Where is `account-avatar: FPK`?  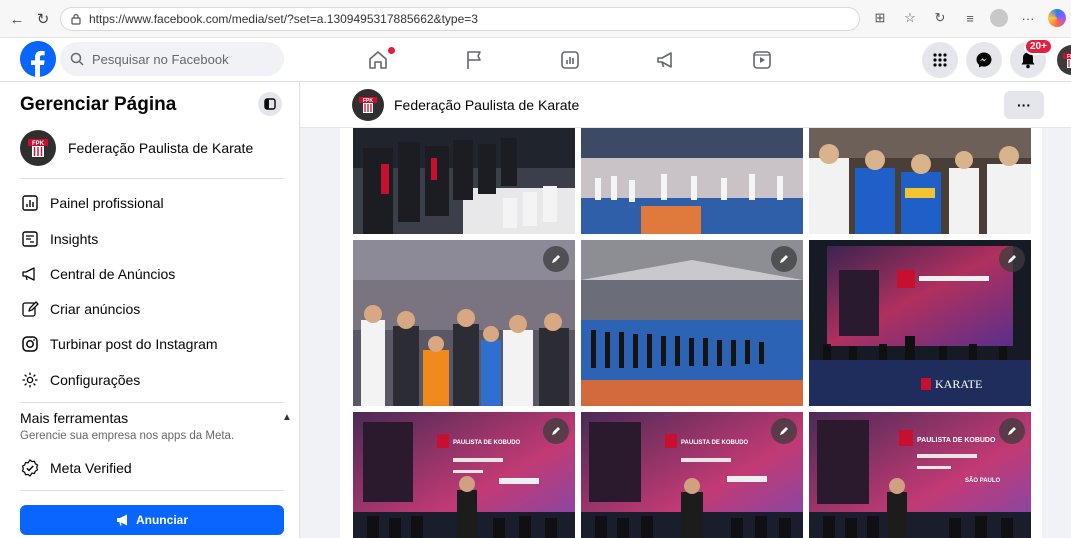
account-avatar: FPK is located at coordinates (1064, 60).